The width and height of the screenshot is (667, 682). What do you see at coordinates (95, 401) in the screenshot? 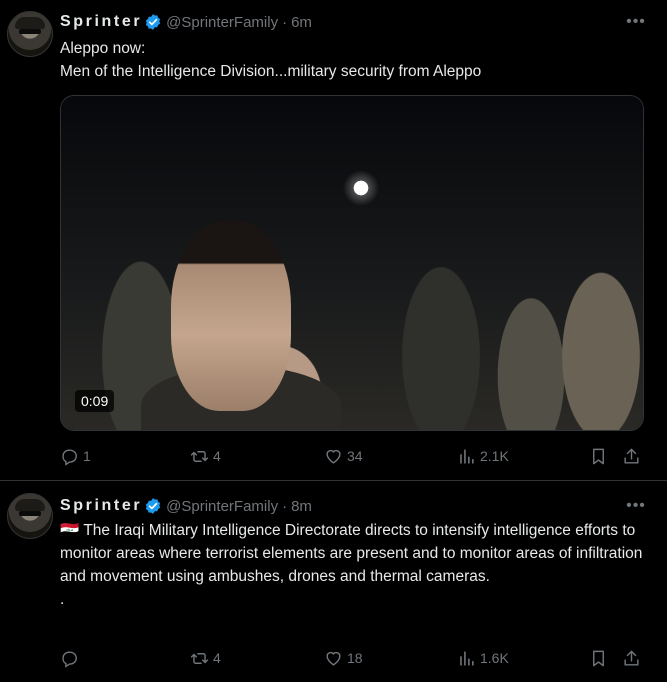
I see `video-duration: 0:09` at bounding box center [95, 401].